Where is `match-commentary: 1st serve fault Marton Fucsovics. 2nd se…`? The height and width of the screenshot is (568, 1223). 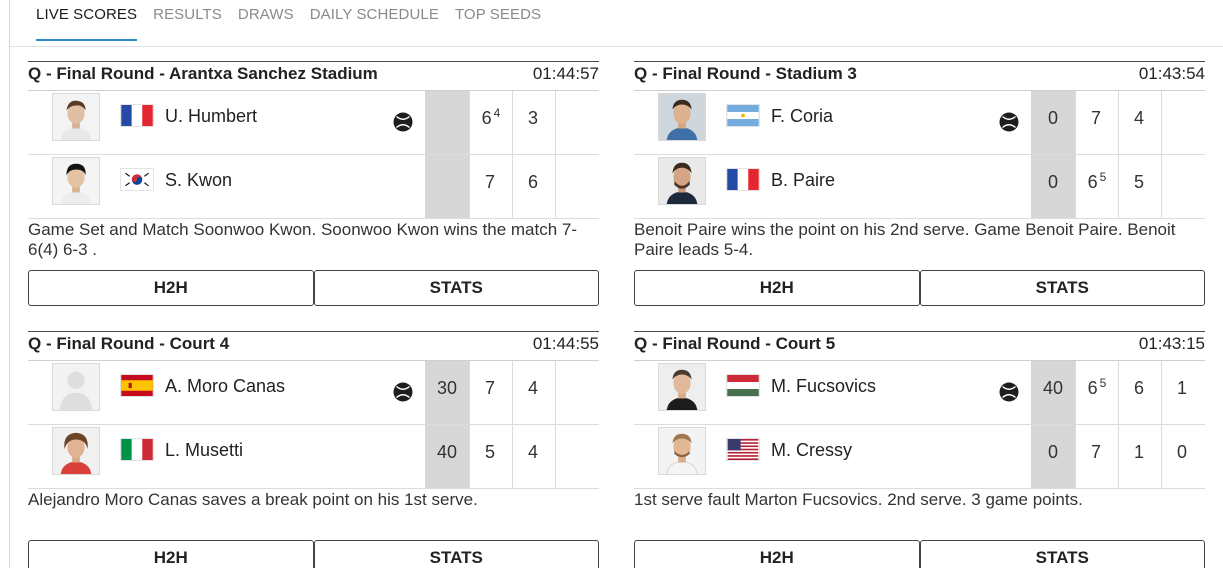 match-commentary: 1st serve fault Marton Fucsovics. 2nd se… is located at coordinates (858, 499).